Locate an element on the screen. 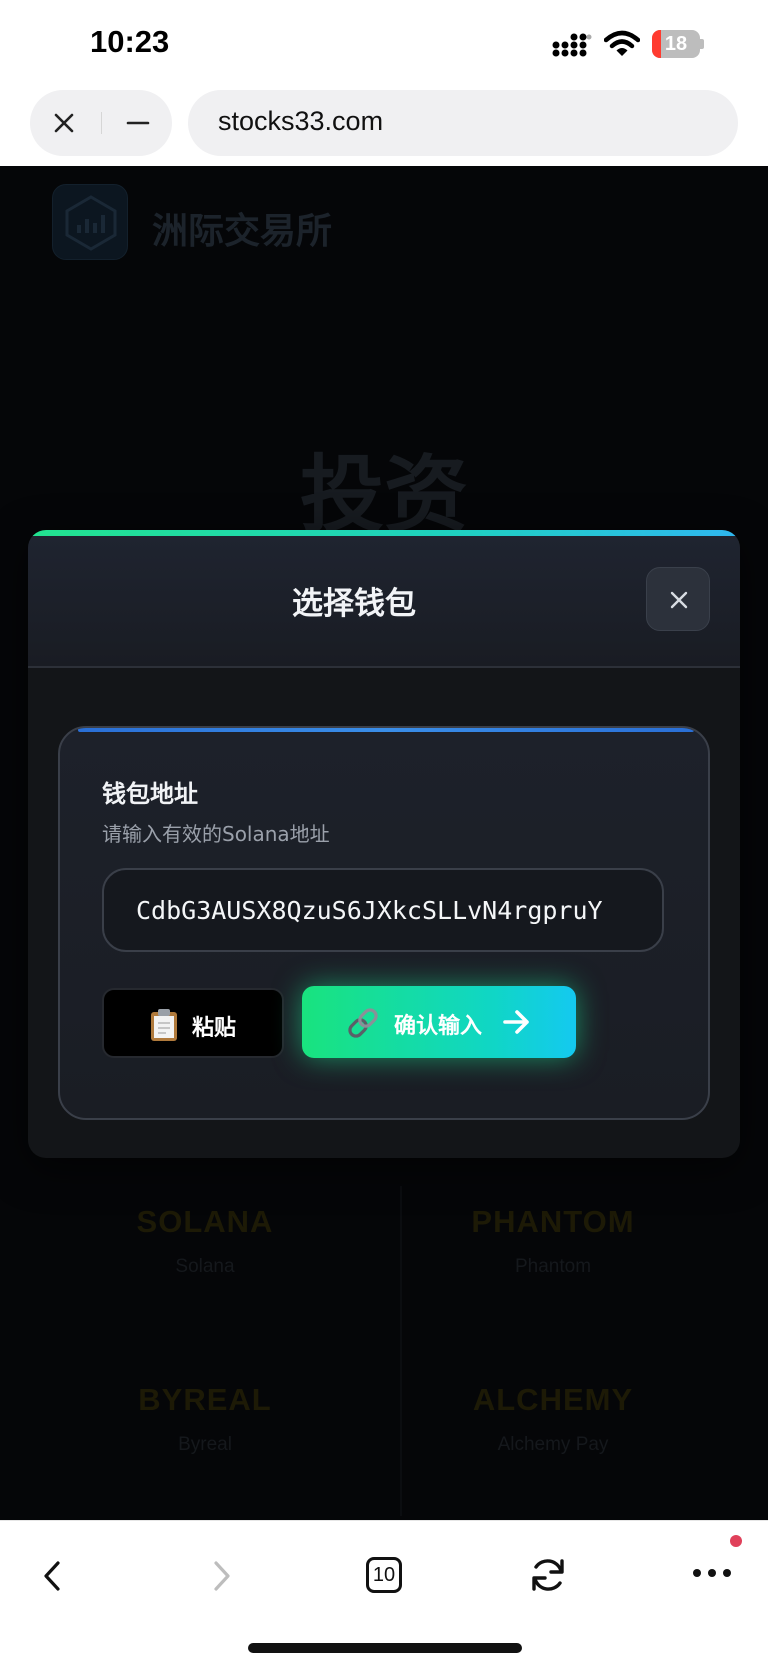 The image size is (768, 1661). tabs-count: 10 is located at coordinates (384, 1575).